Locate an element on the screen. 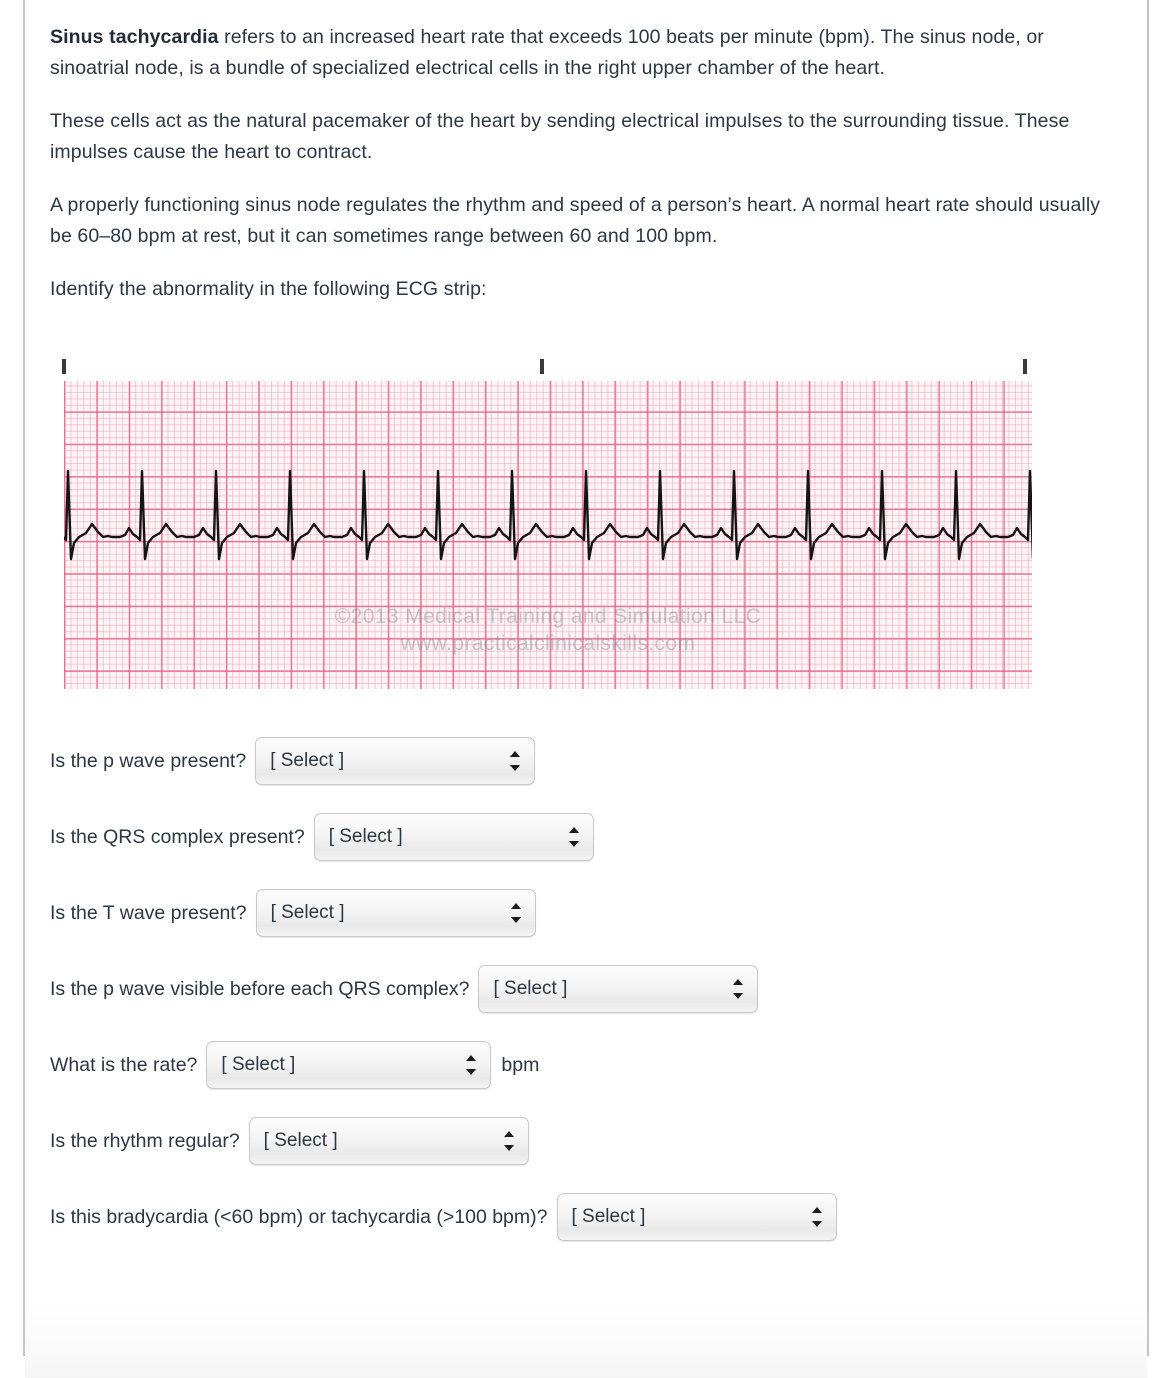 This screenshot has height=1378, width=1164. question-row: What is the rate? [ Select ] bpm is located at coordinates (580, 1065).